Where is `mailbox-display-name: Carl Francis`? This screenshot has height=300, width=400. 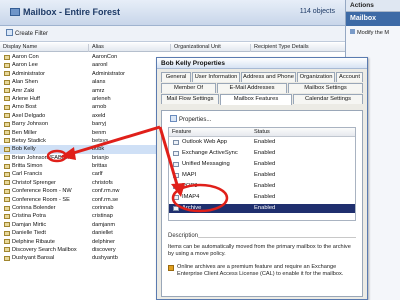 mailbox-display-name: Carl Francis is located at coordinates (27, 174).